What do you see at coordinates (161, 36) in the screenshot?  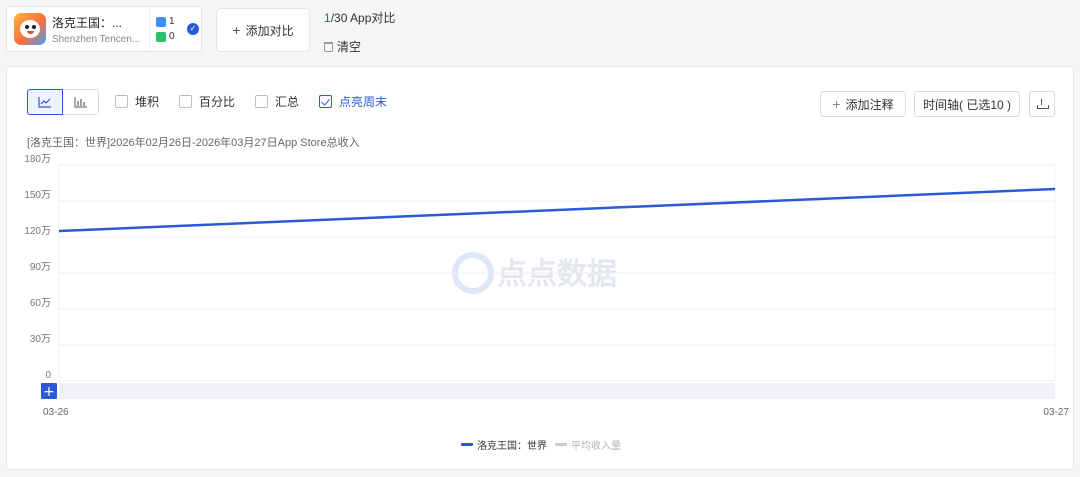 I see `google-play-icon` at bounding box center [161, 36].